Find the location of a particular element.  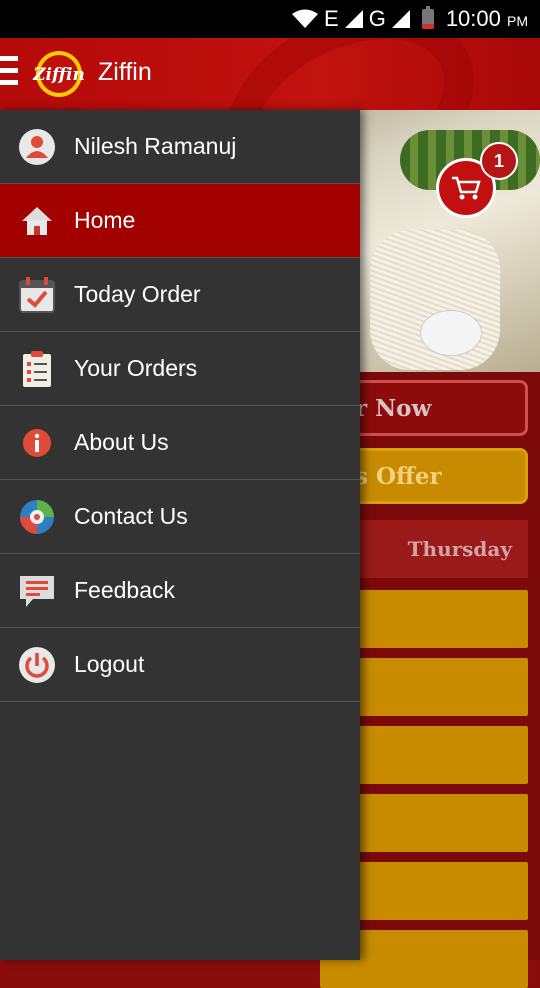

ziffin-logo: Ziffin is located at coordinates (59, 74).